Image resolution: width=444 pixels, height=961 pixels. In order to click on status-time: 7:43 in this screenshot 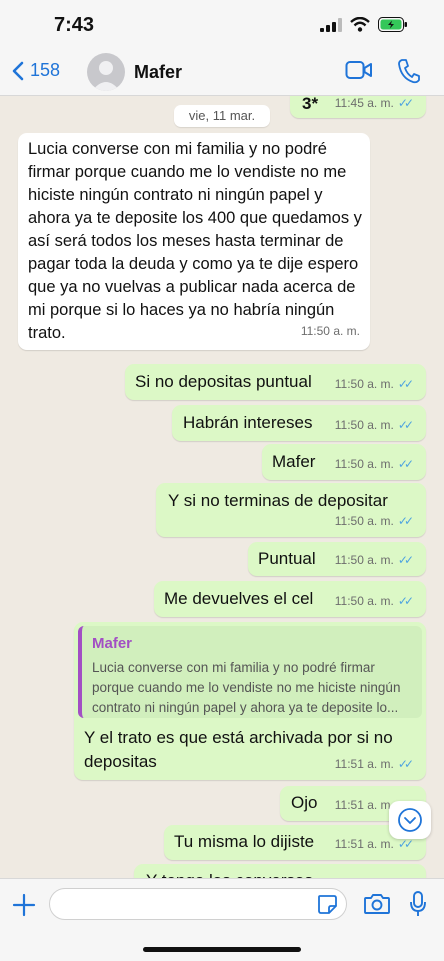, I will do `click(74, 25)`.